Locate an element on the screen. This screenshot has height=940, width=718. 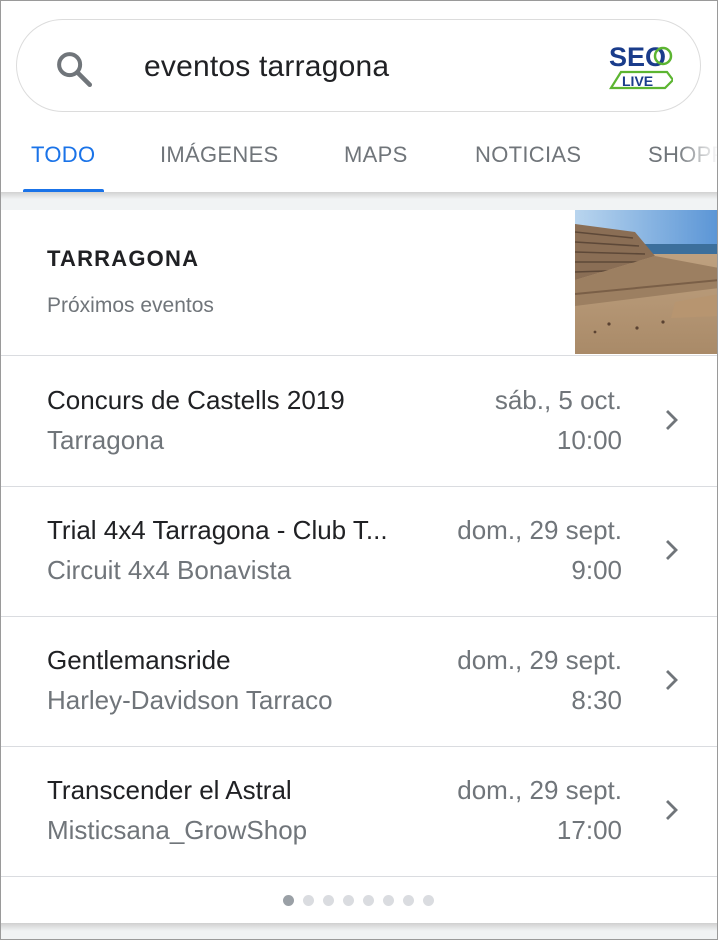
event-time: 10:00 is located at coordinates (589, 440).